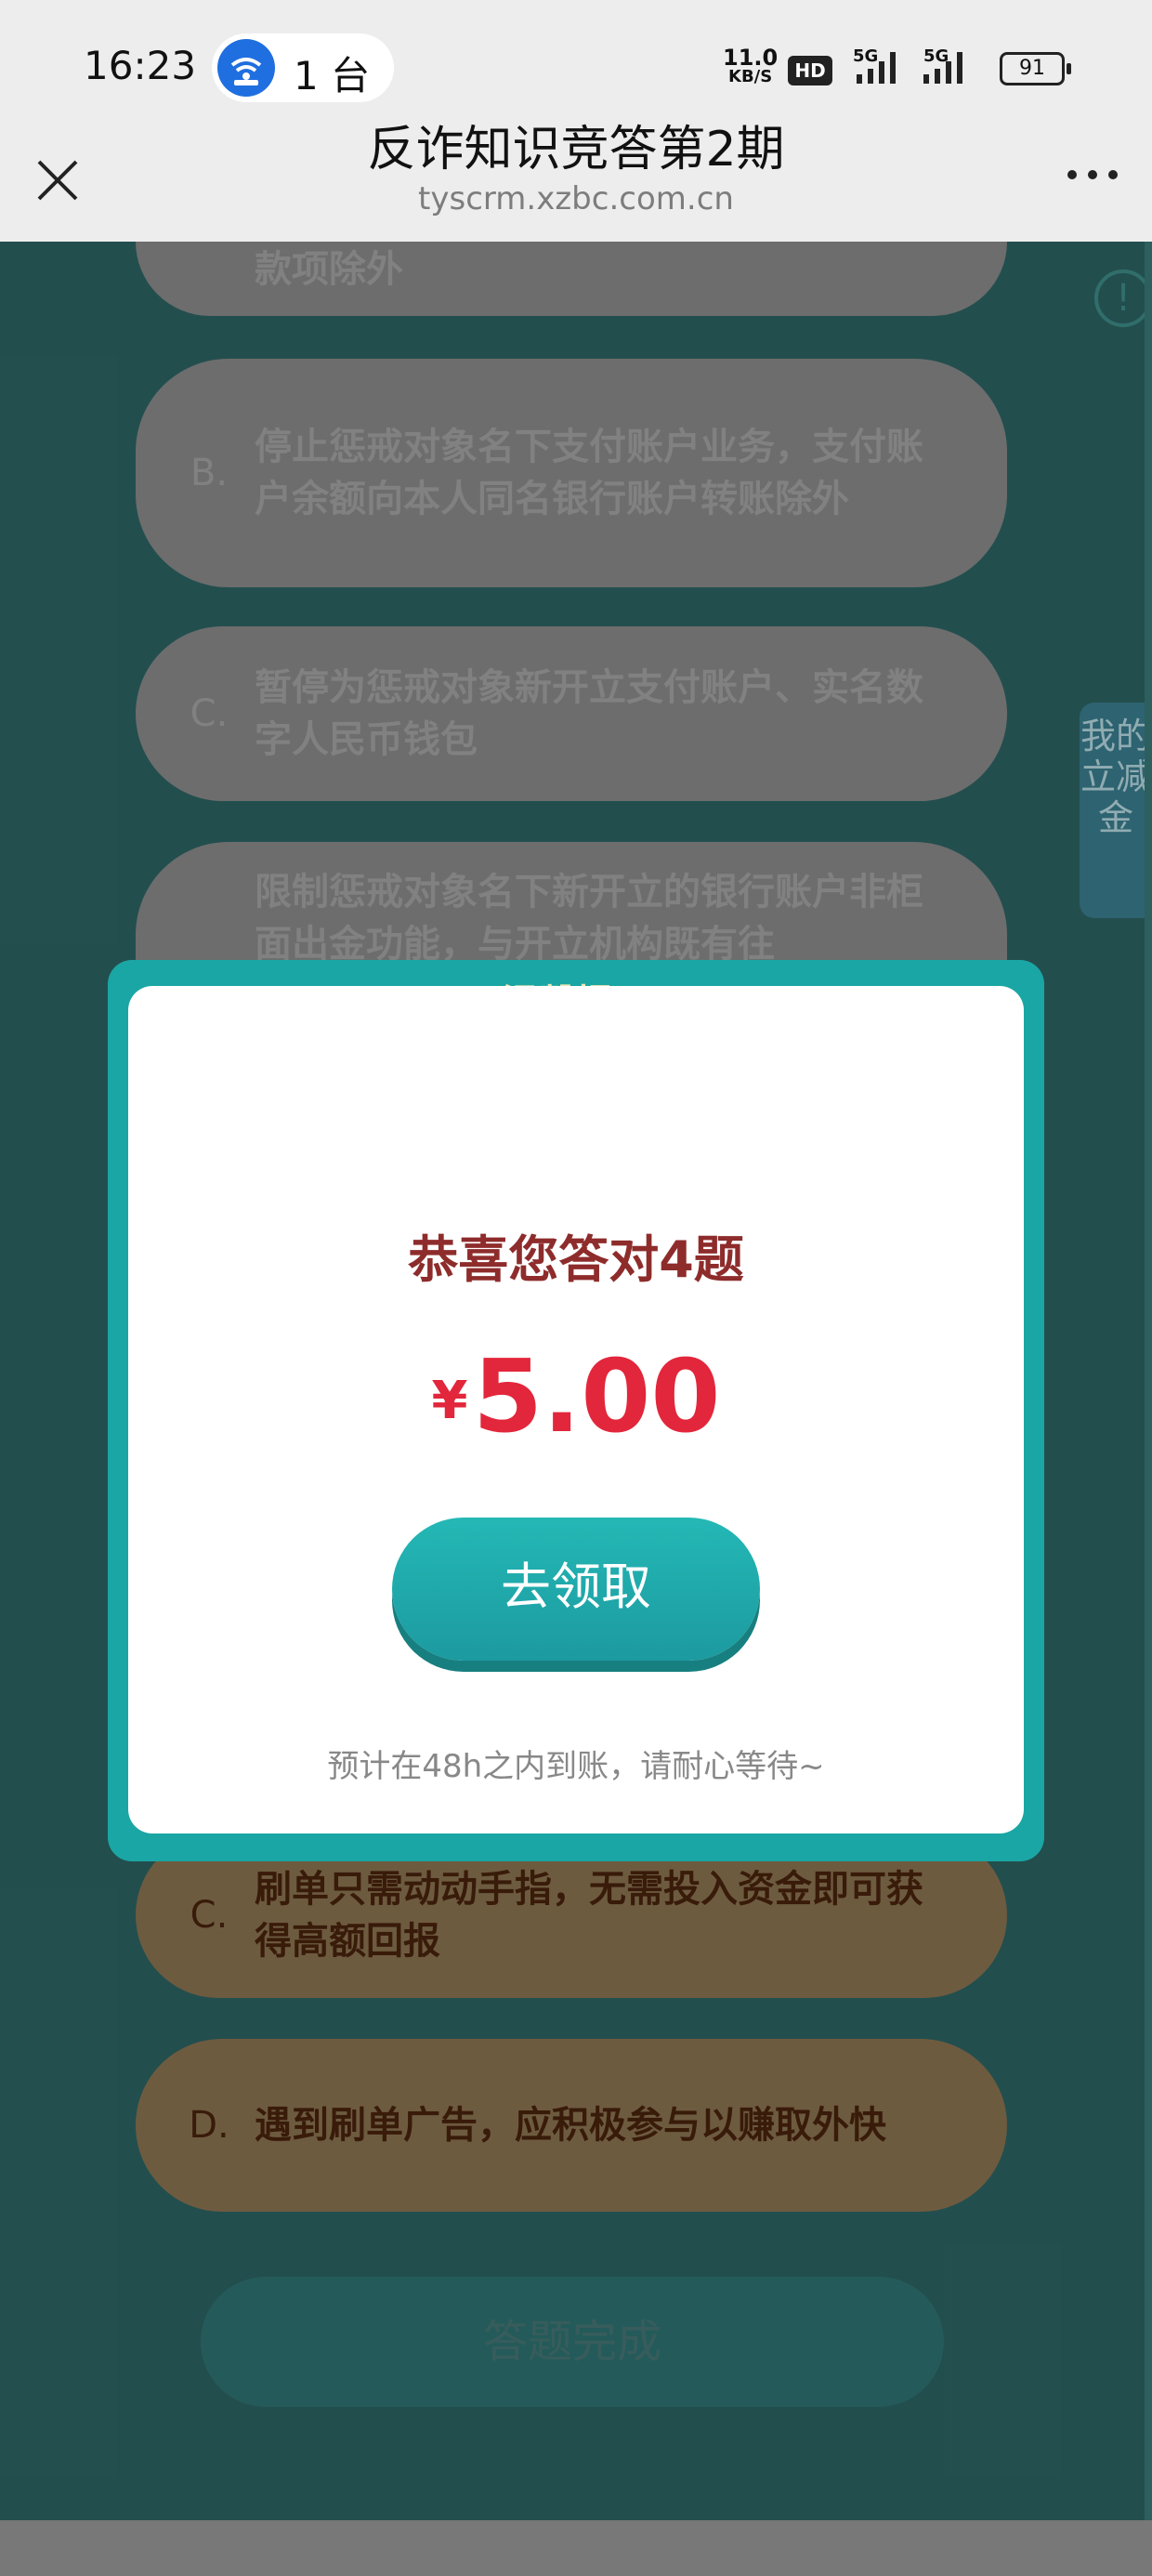  Describe the element at coordinates (597, 1397) in the screenshot. I see `amount-value: 5.00` at that location.